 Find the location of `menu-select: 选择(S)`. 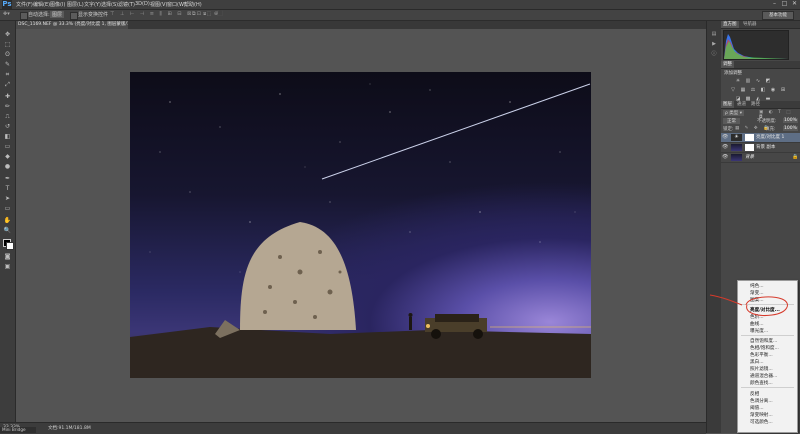

menu-select: 选择(S) is located at coordinates (109, 4).